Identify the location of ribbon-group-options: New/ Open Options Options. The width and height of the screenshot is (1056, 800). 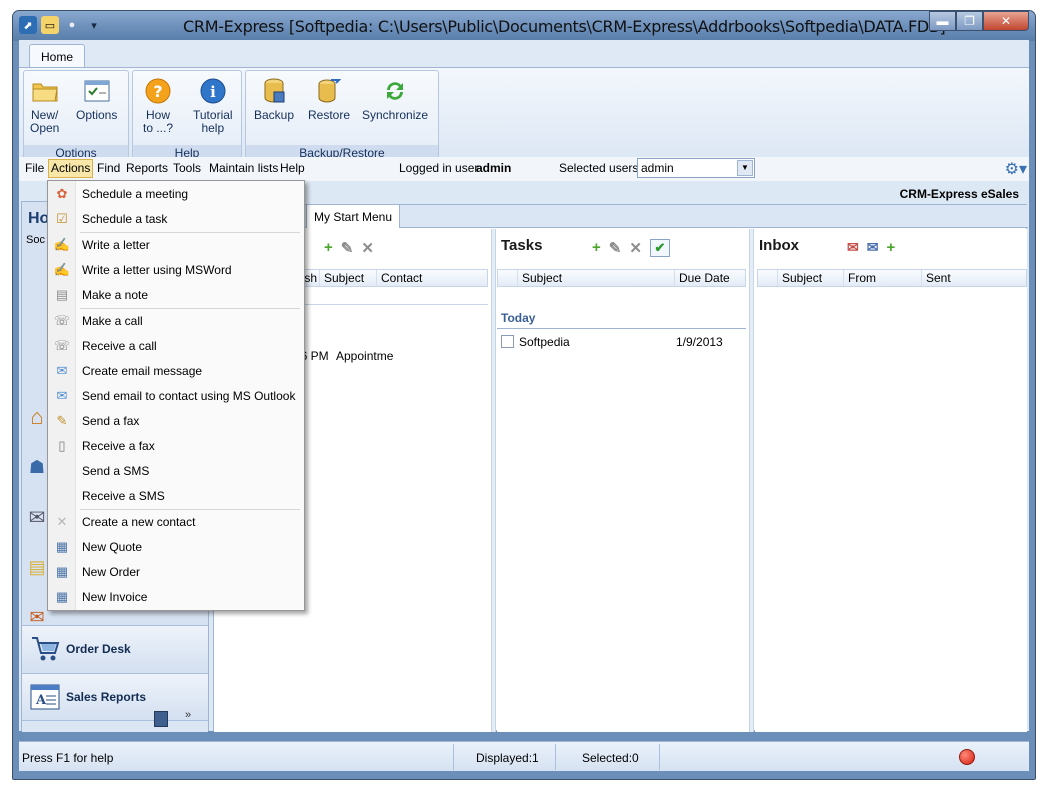
(76, 116).